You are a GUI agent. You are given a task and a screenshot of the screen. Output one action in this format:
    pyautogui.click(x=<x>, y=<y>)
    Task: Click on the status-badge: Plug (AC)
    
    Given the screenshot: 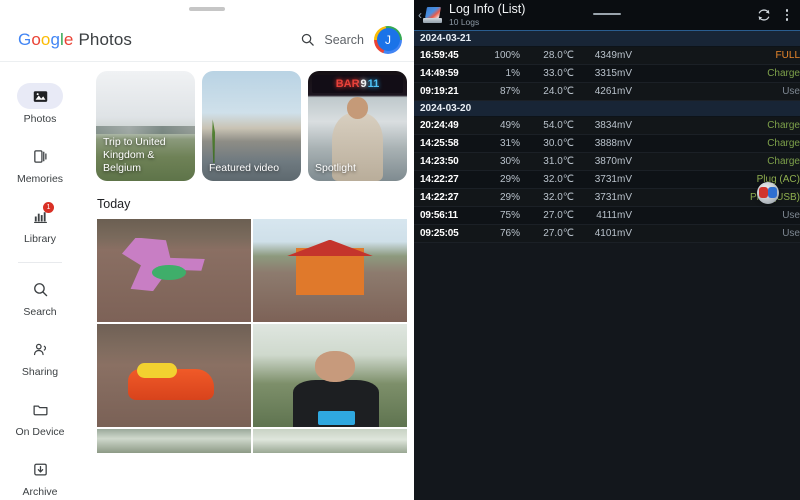 What is the action you would take?
    pyautogui.click(x=778, y=179)
    